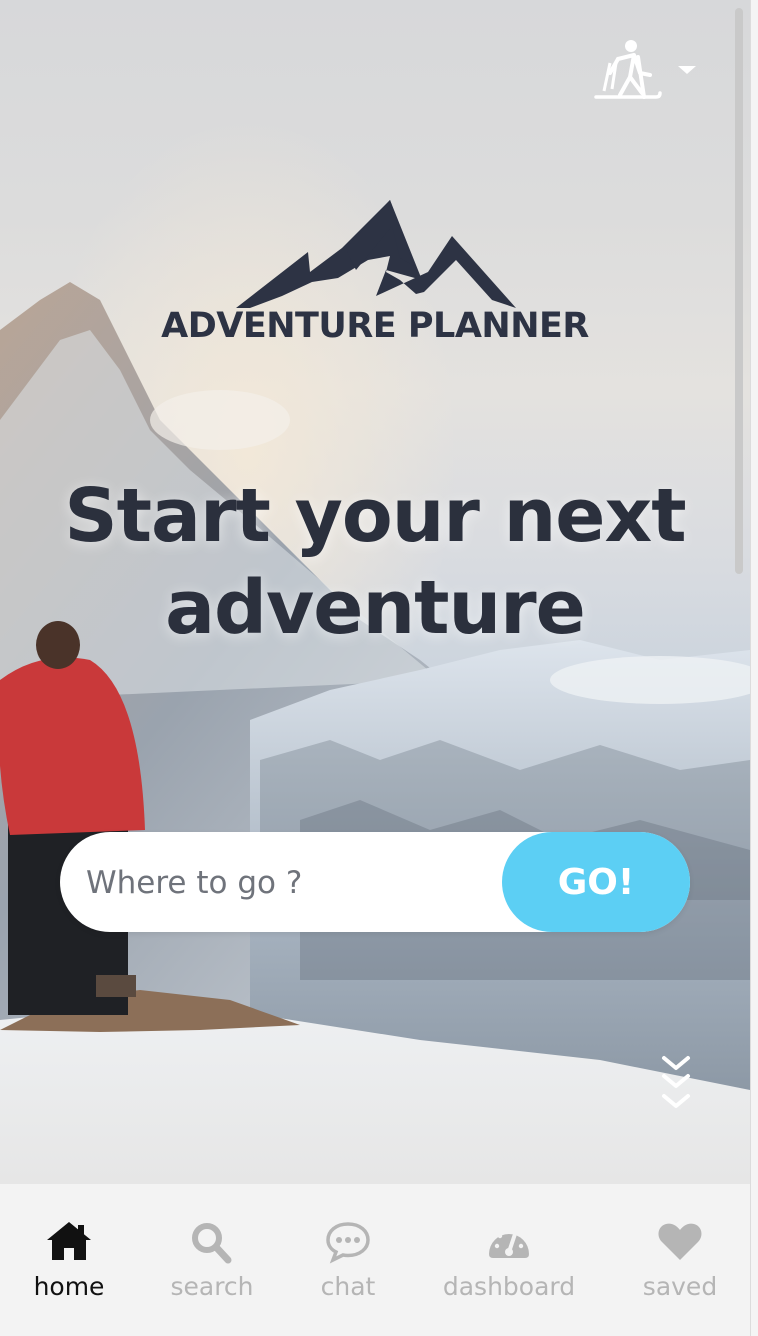 The height and width of the screenshot is (1336, 758). What do you see at coordinates (596, 882) in the screenshot?
I see `go-button: GO!` at bounding box center [596, 882].